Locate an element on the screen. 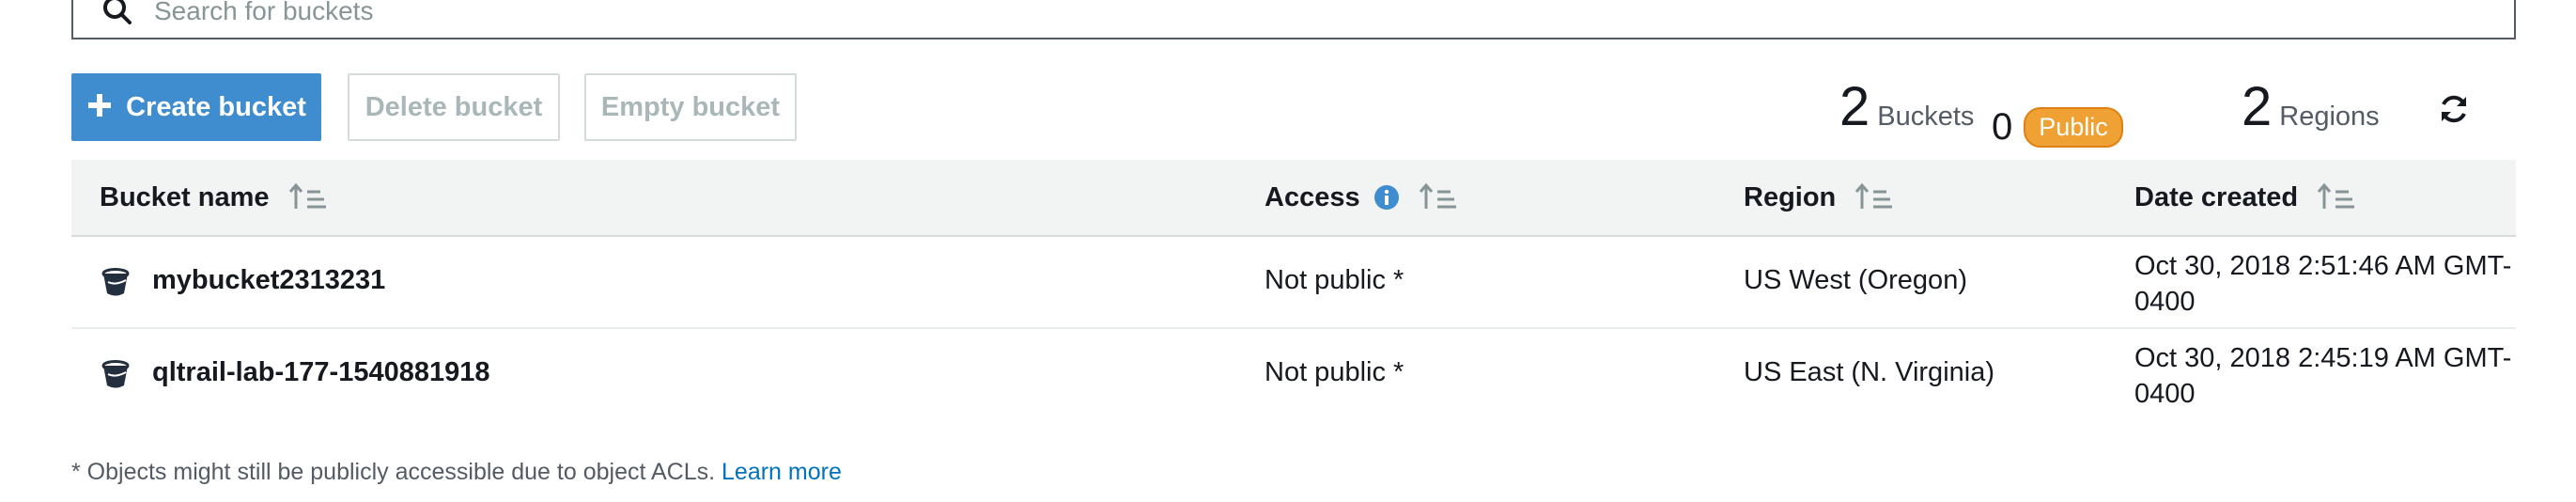 The height and width of the screenshot is (502, 2576). bucket-count-stat: 2 Buckets is located at coordinates (1906, 108).